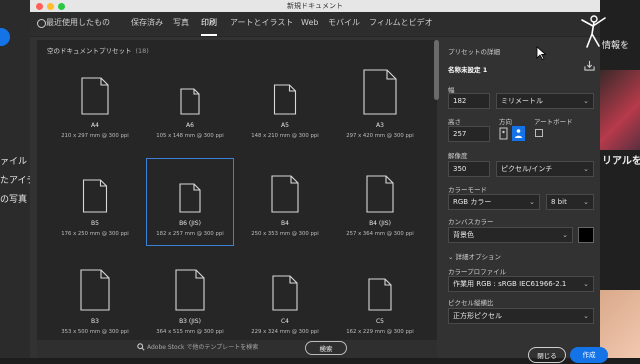 Image resolution: width=640 pixels, height=364 pixels. What do you see at coordinates (95, 136) in the screenshot?
I see `preset-size: 210 x 297 mm @ 300 ppi` at bounding box center [95, 136].